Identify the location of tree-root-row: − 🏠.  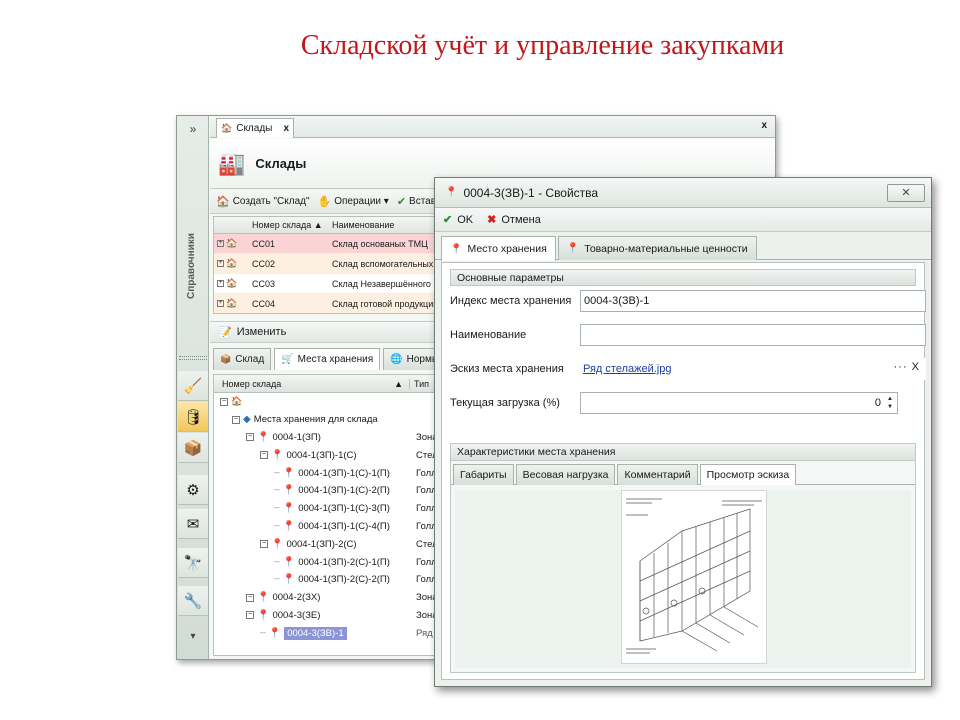
(329, 402).